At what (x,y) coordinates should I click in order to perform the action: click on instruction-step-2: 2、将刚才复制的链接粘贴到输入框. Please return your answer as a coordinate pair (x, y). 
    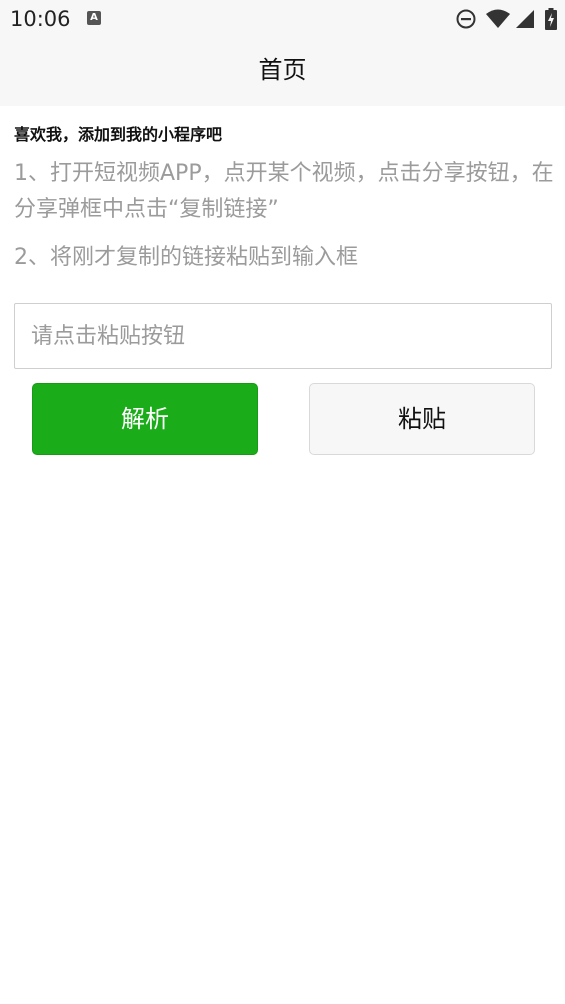
    Looking at the image, I should click on (186, 257).